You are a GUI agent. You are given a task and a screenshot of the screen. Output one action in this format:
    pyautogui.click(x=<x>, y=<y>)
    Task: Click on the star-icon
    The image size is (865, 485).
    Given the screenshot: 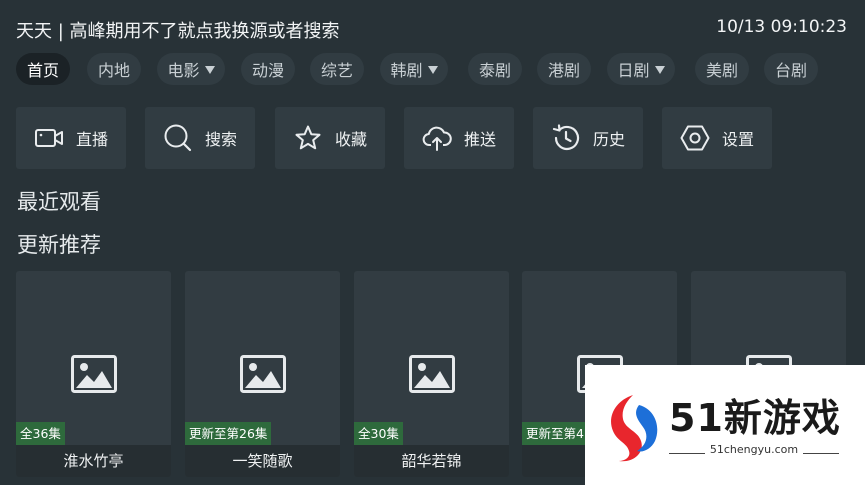 What is the action you would take?
    pyautogui.click(x=308, y=138)
    